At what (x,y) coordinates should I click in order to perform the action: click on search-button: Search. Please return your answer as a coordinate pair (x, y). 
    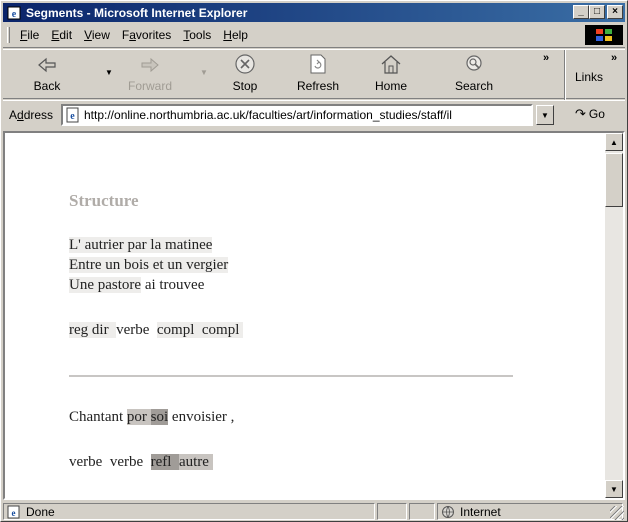
    Looking at the image, I should click on (474, 75).